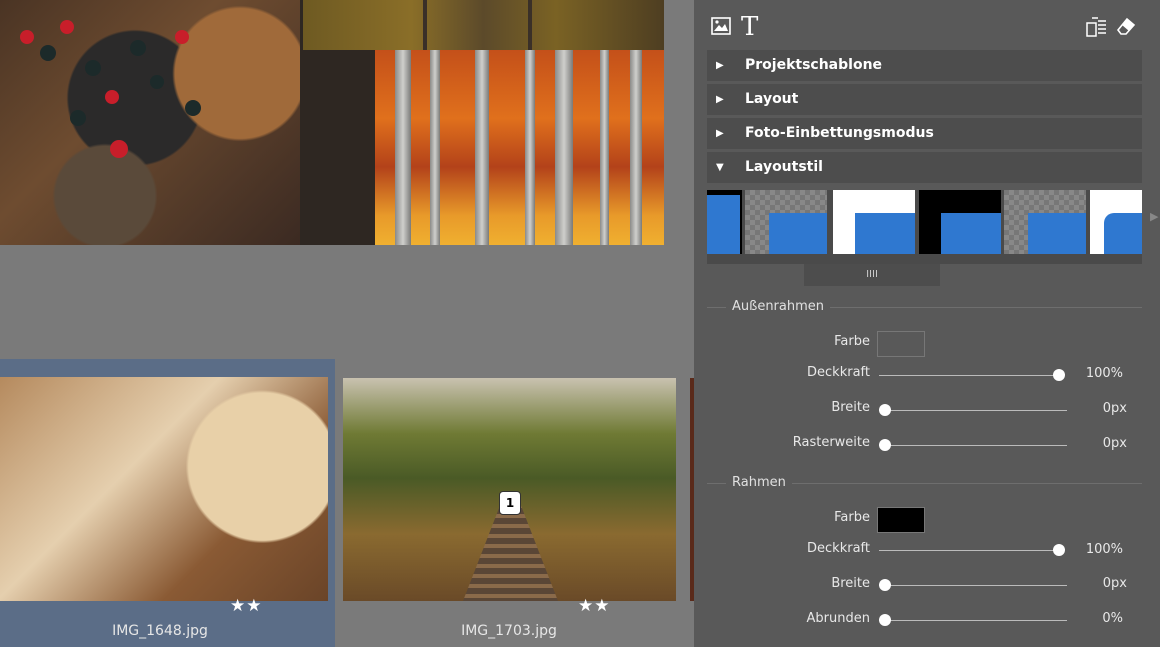 This screenshot has width=1160, height=647. I want to click on filmstrip-filename: IMG_1648.jpg, so click(160, 631).